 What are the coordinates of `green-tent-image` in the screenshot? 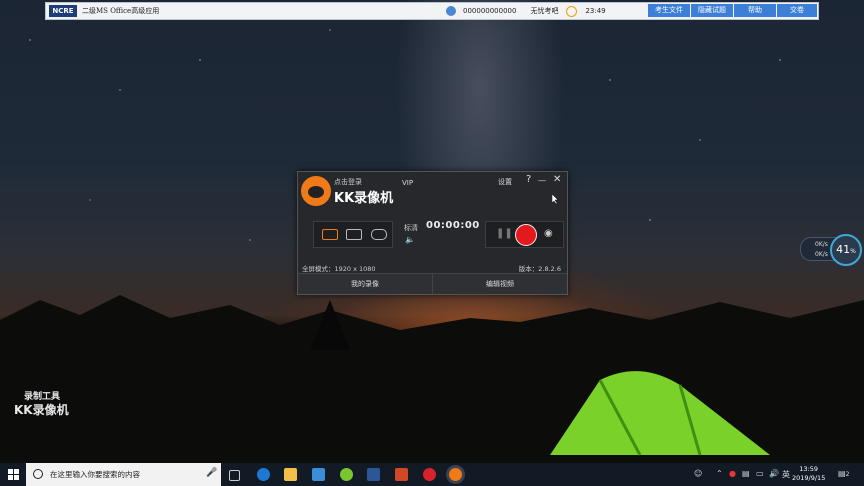 It's located at (660, 413).